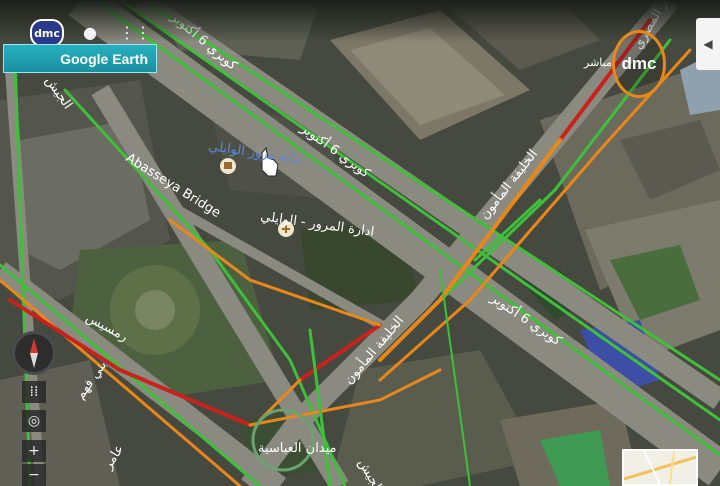  Describe the element at coordinates (135, 32) in the screenshot. I see `apps-grid-icon: ⋮⋮` at that location.